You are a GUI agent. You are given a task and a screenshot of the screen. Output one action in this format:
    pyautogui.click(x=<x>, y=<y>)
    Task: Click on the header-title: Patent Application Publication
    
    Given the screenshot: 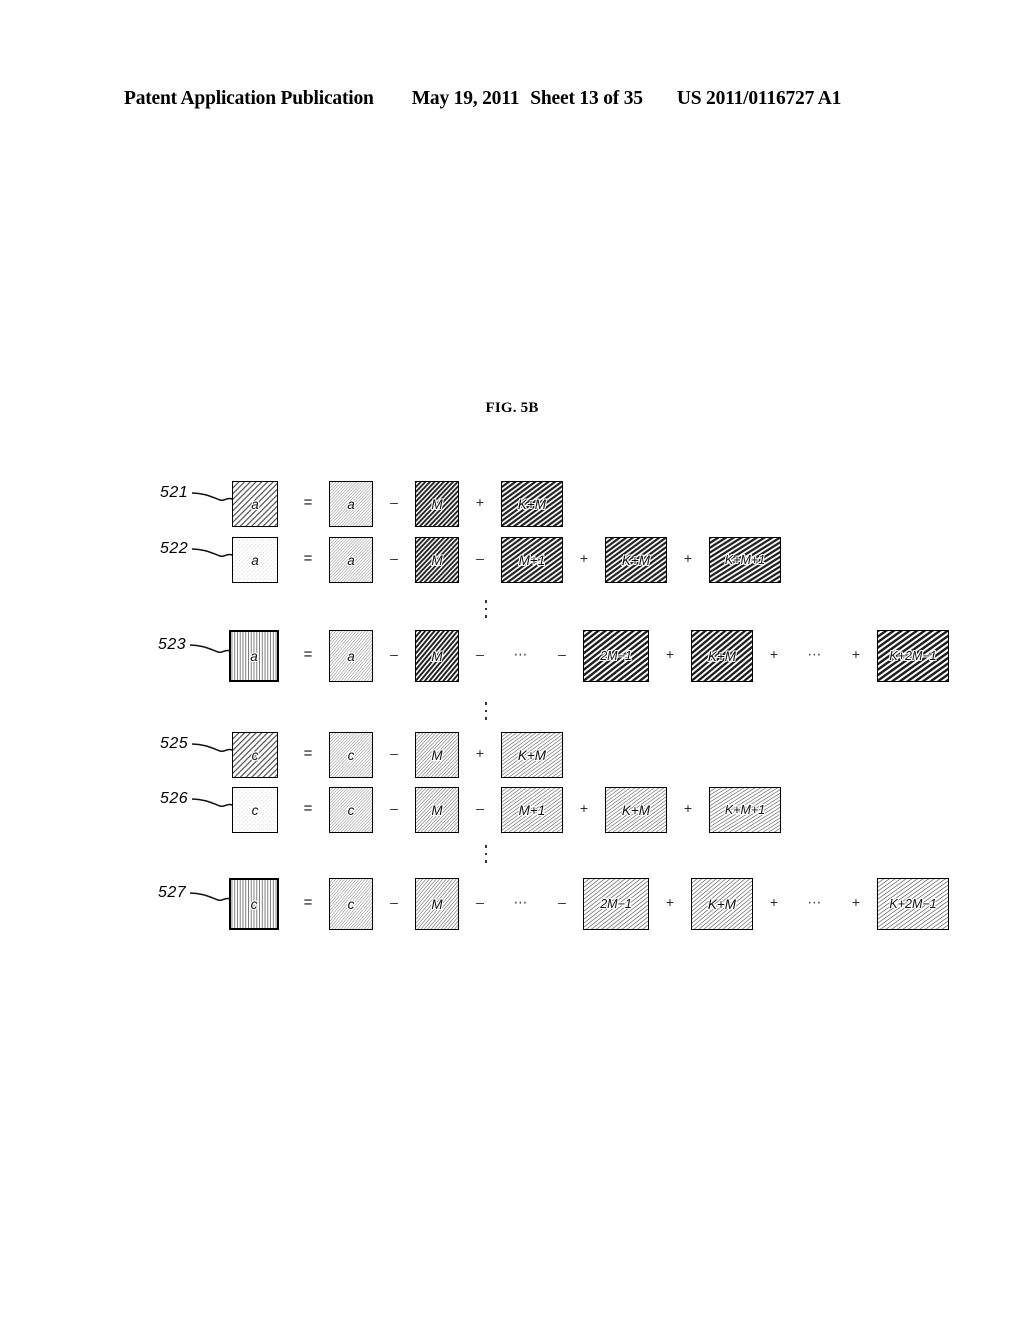 What is the action you would take?
    pyautogui.click(x=249, y=98)
    